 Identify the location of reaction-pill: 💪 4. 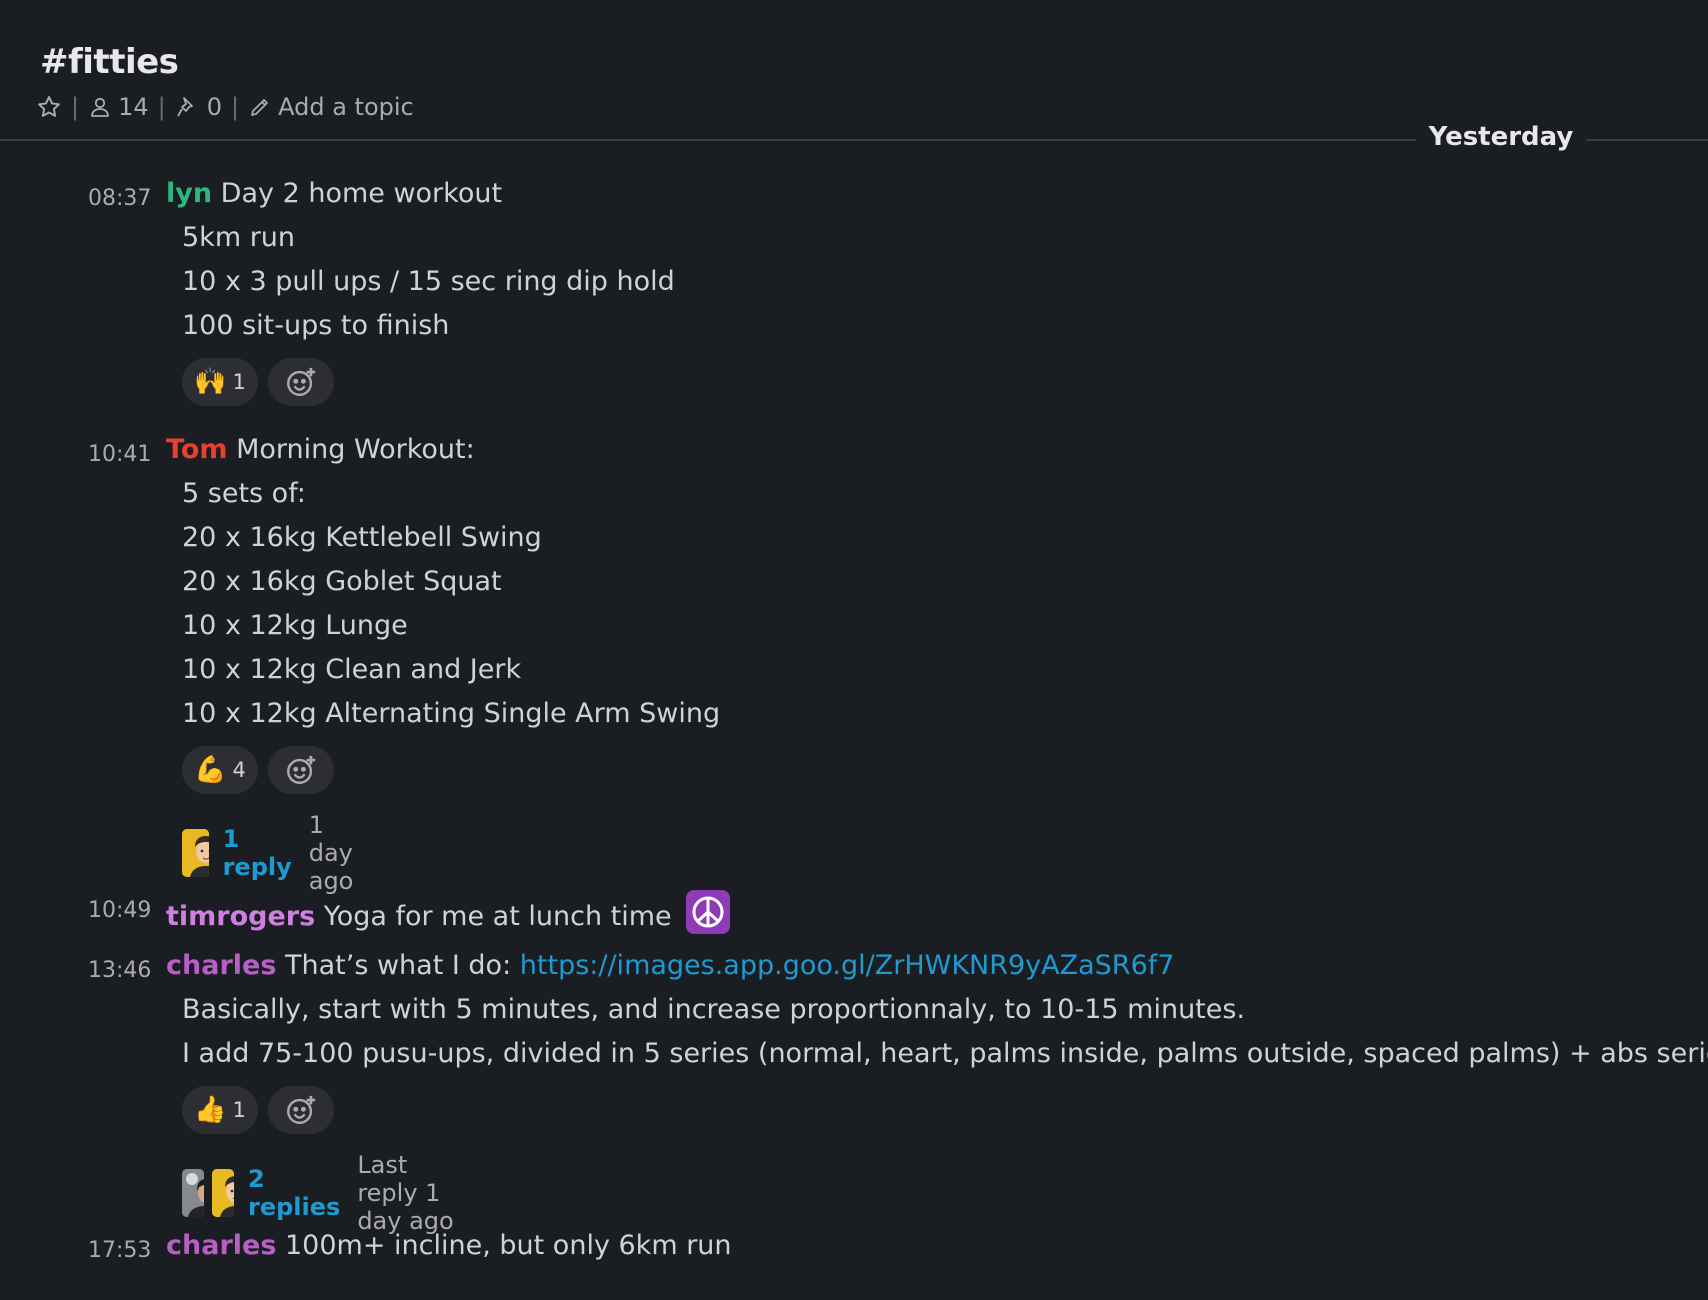
(220, 770).